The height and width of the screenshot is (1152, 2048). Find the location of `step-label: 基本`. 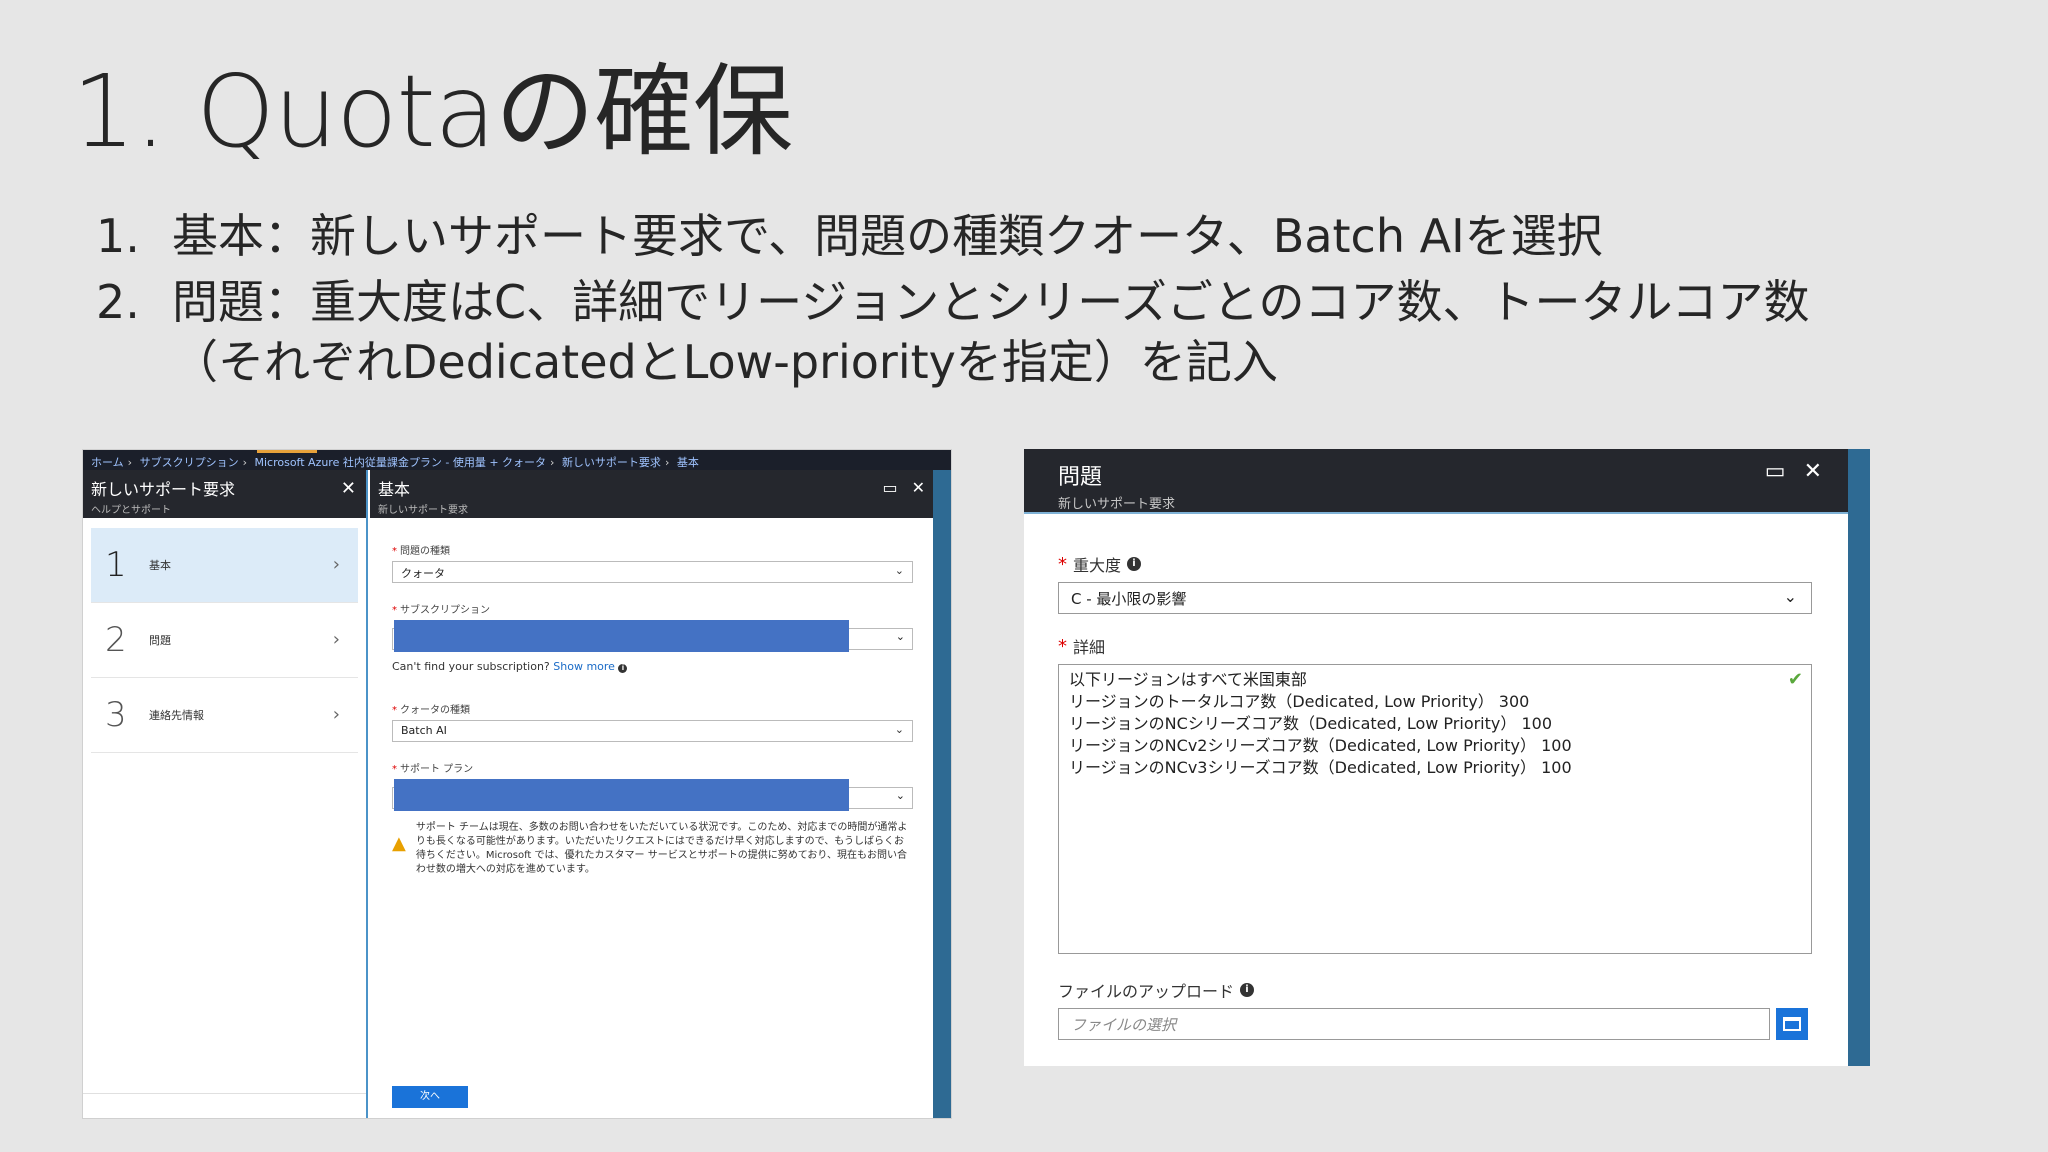

step-label: 基本 is located at coordinates (160, 565).